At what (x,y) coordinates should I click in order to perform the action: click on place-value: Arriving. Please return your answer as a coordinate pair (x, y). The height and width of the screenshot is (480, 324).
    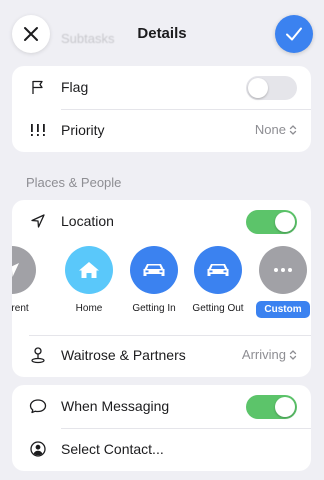
    Looking at the image, I should click on (269, 354).